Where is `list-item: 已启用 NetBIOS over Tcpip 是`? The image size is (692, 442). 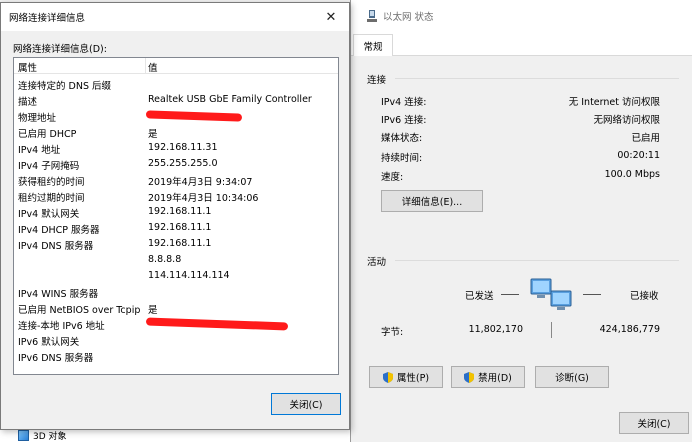 list-item: 已启用 NetBIOS over Tcpip 是 is located at coordinates (176, 308).